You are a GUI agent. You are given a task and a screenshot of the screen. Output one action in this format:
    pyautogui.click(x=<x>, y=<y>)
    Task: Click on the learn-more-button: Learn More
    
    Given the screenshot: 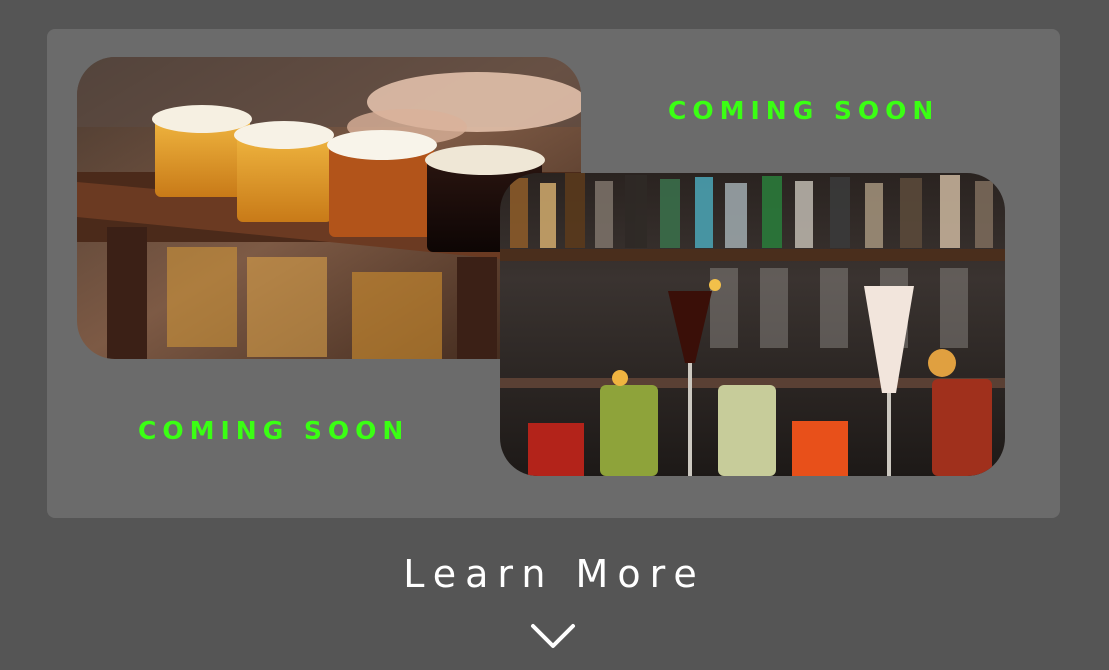 What is the action you would take?
    pyautogui.click(x=554, y=574)
    